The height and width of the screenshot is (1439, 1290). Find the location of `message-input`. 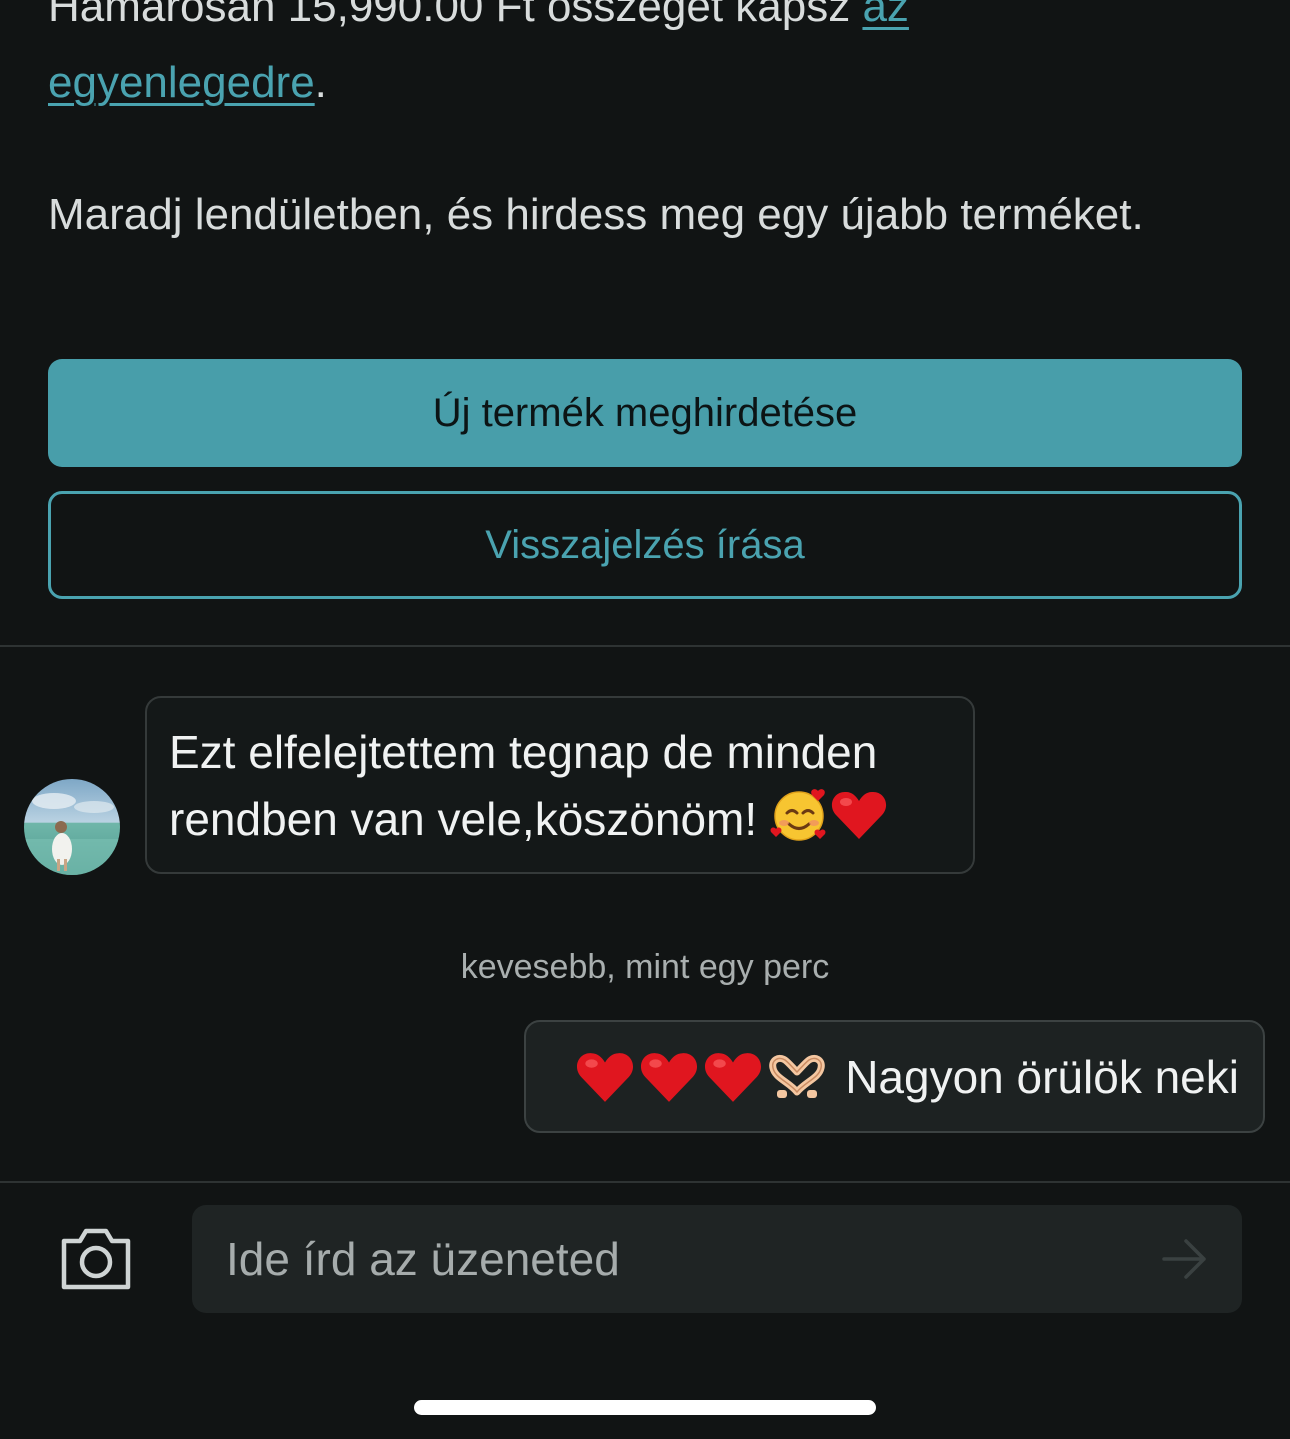

message-input is located at coordinates (676, 1259).